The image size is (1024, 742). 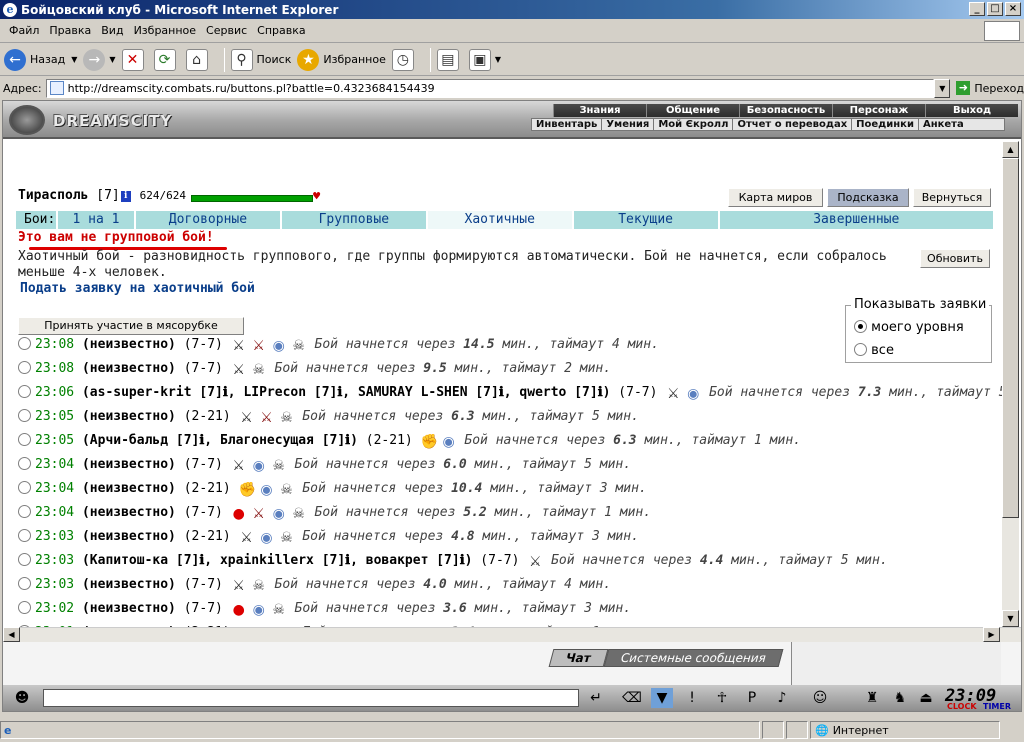 I want to click on tab-chat: Чат, so click(x=578, y=658).